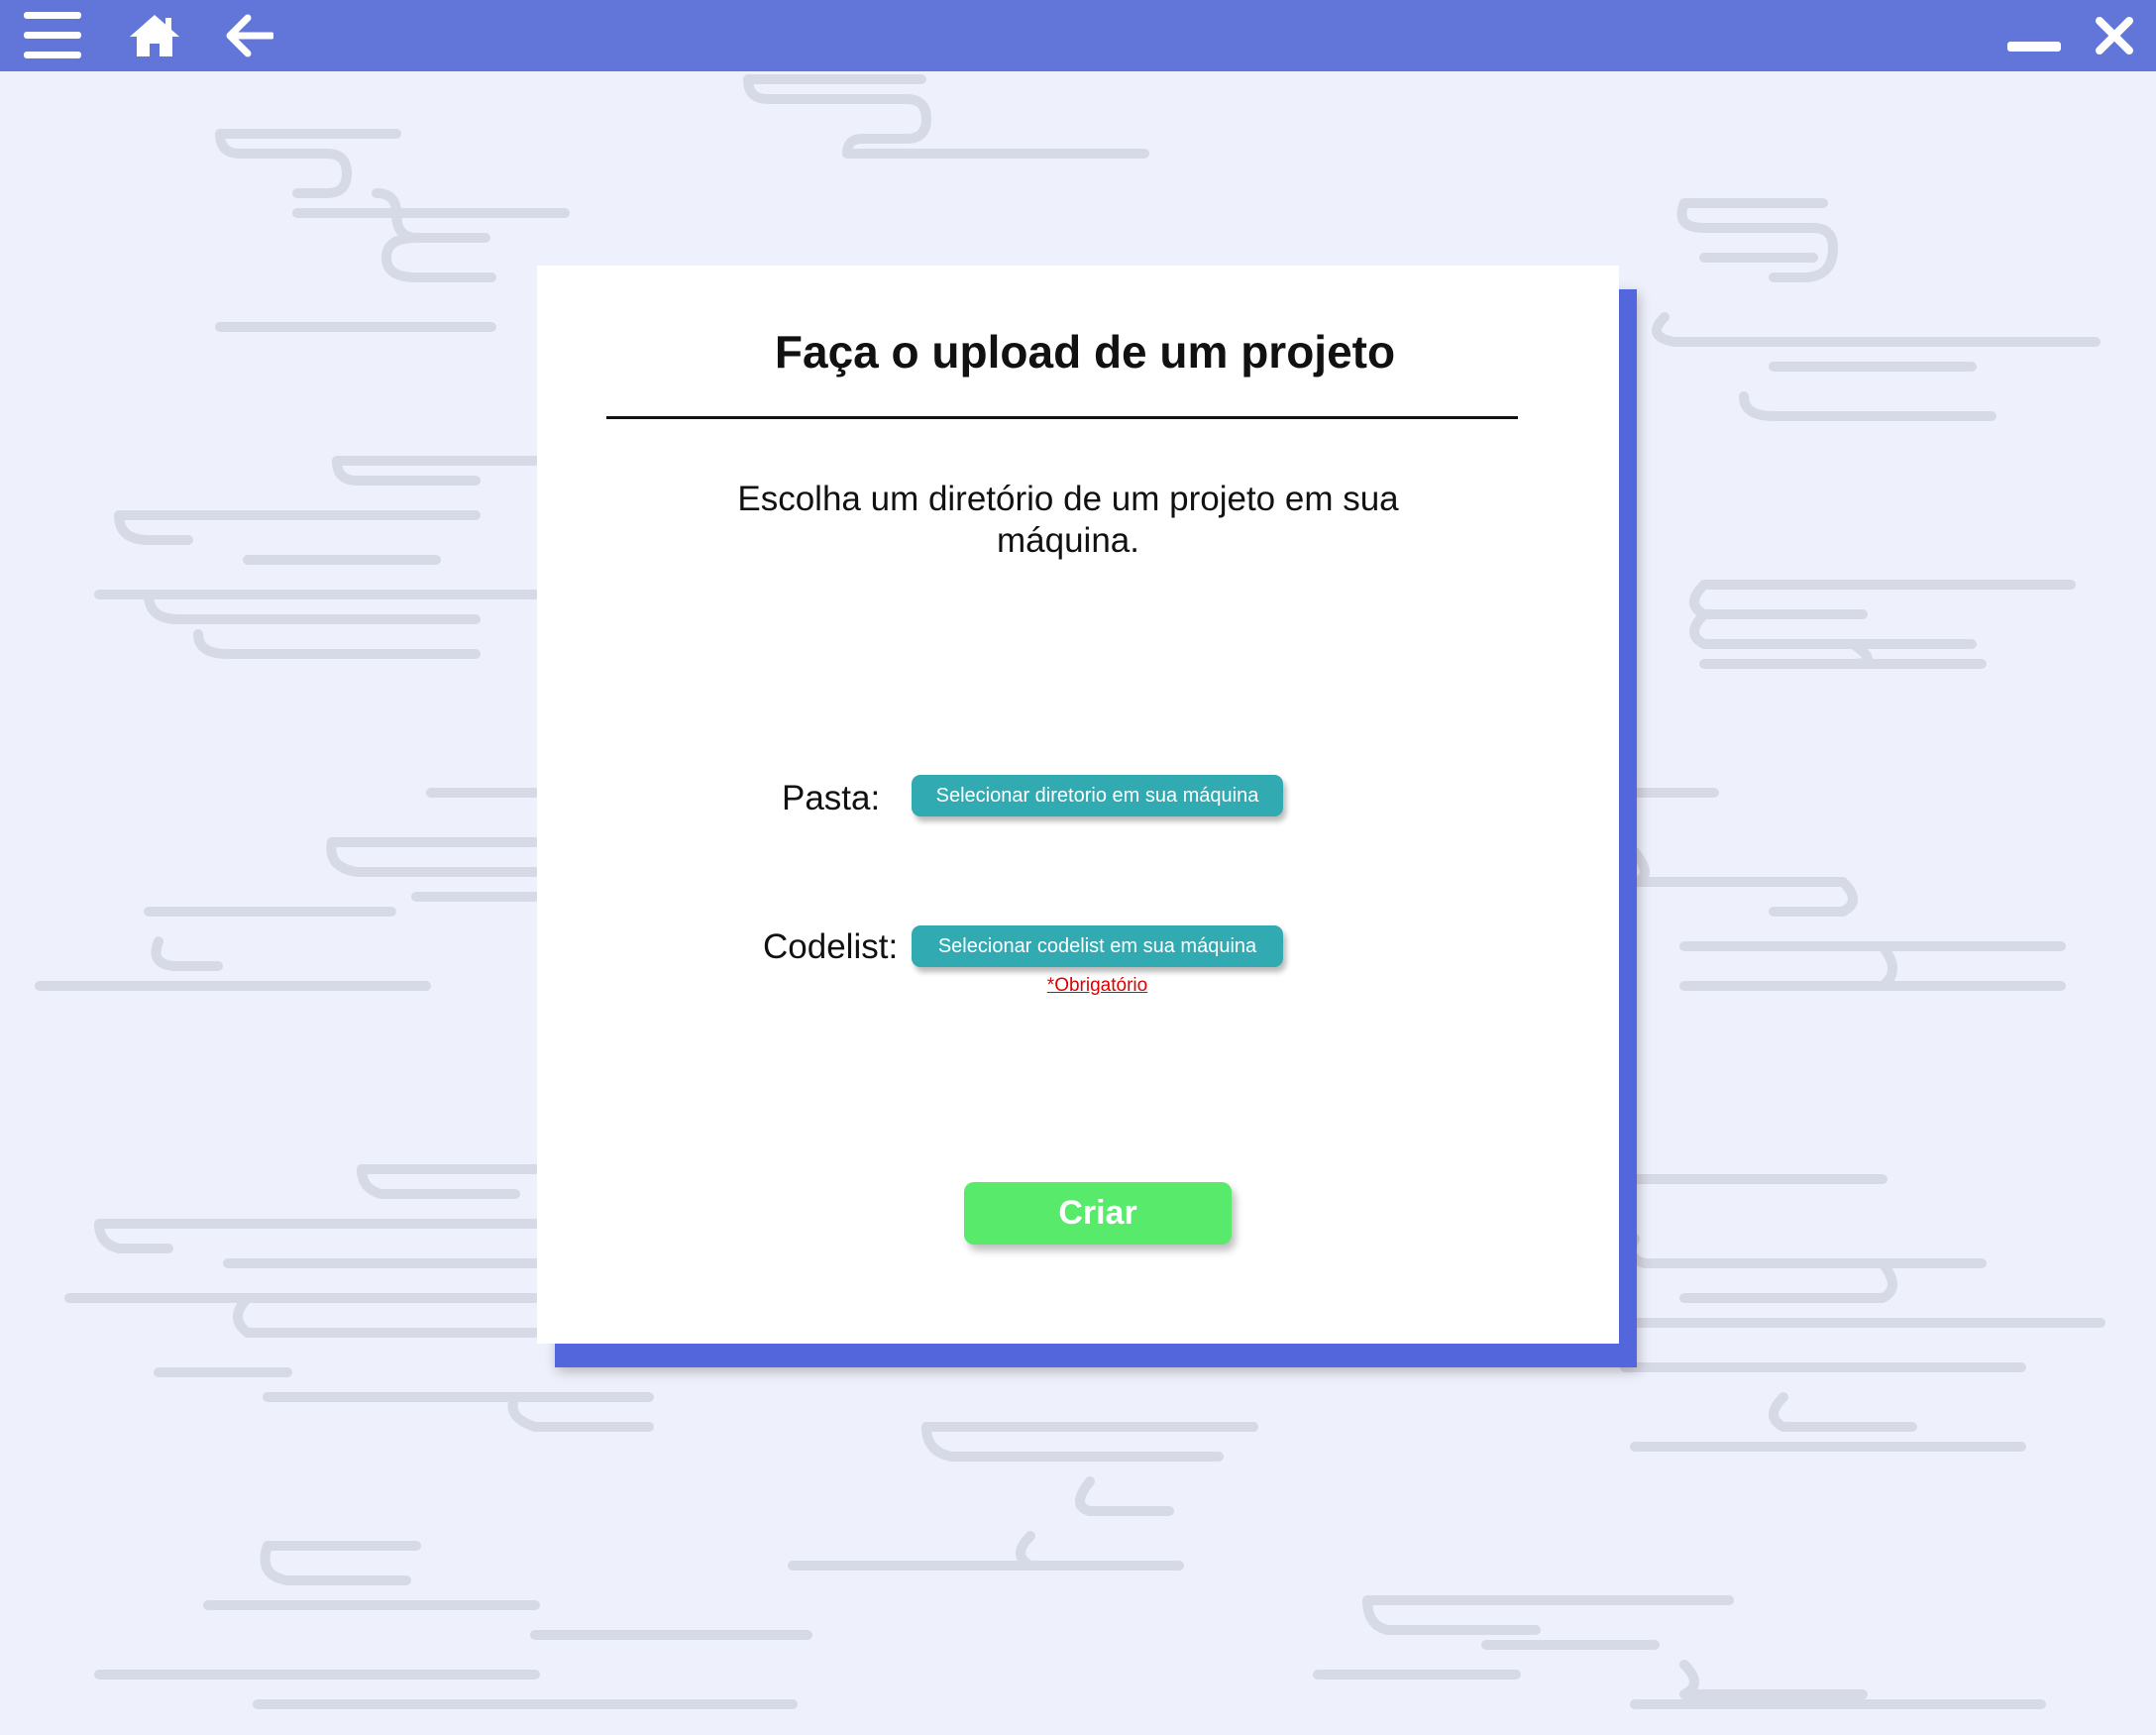 The width and height of the screenshot is (2156, 1735). Describe the element at coordinates (2114, 35) in the screenshot. I see `close-icon` at that location.